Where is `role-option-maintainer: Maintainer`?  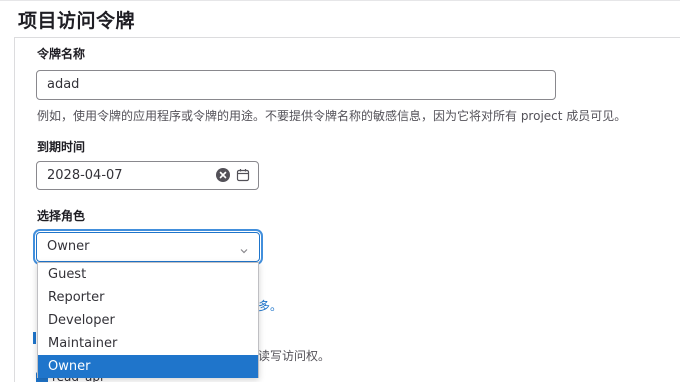
role-option-maintainer: Maintainer is located at coordinates (148, 343).